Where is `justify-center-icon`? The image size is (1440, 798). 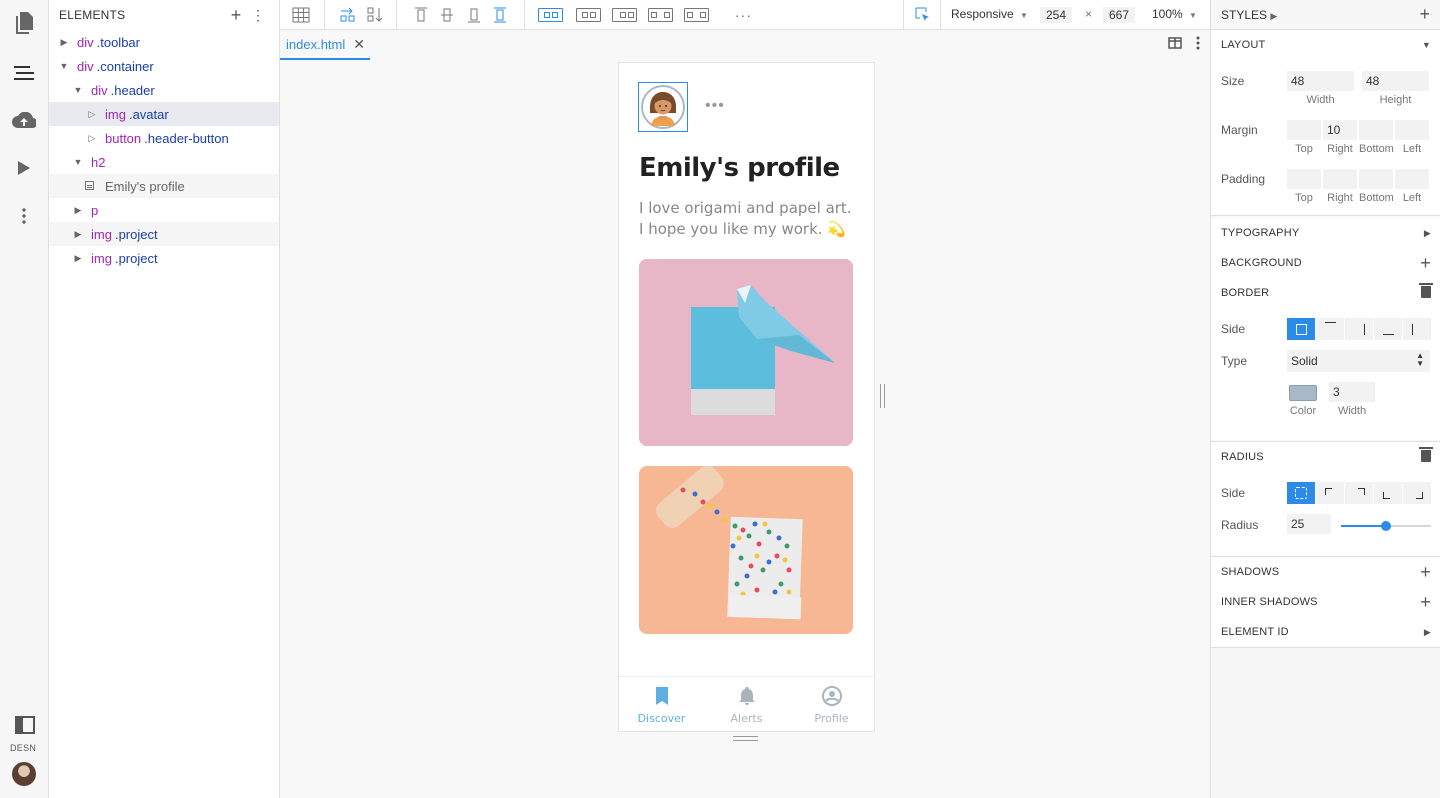
justify-center-icon is located at coordinates (588, 15).